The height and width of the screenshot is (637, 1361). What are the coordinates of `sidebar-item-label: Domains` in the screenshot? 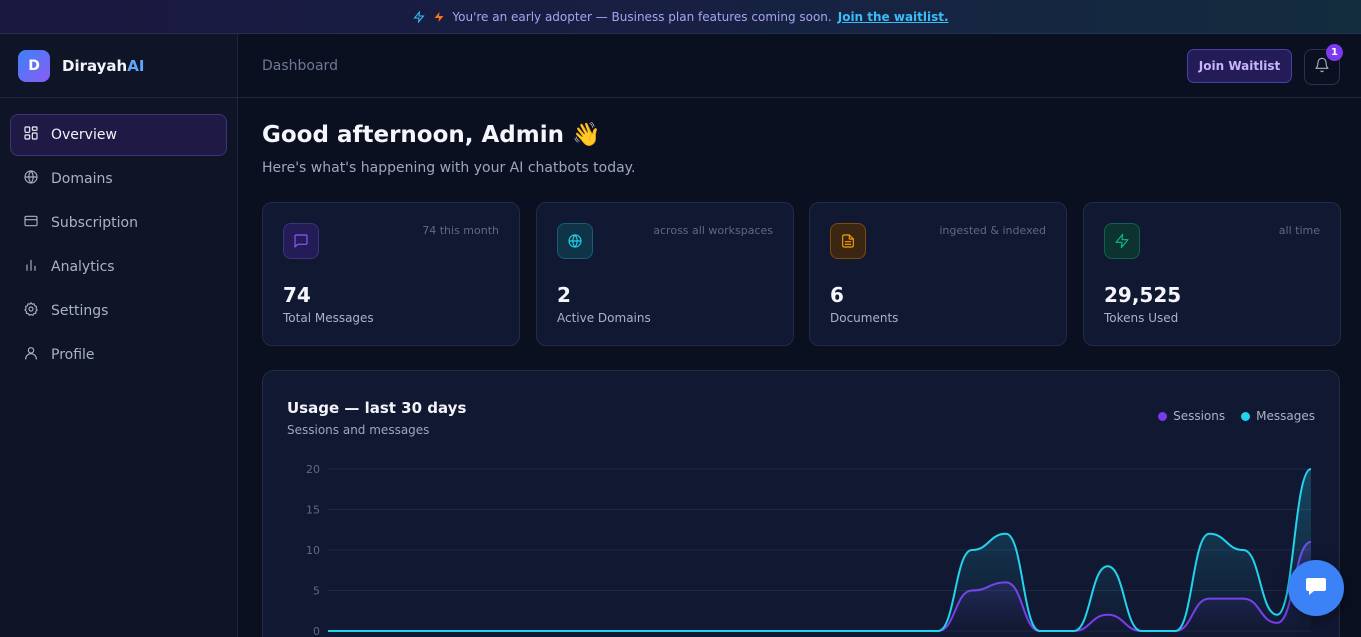 It's located at (82, 179).